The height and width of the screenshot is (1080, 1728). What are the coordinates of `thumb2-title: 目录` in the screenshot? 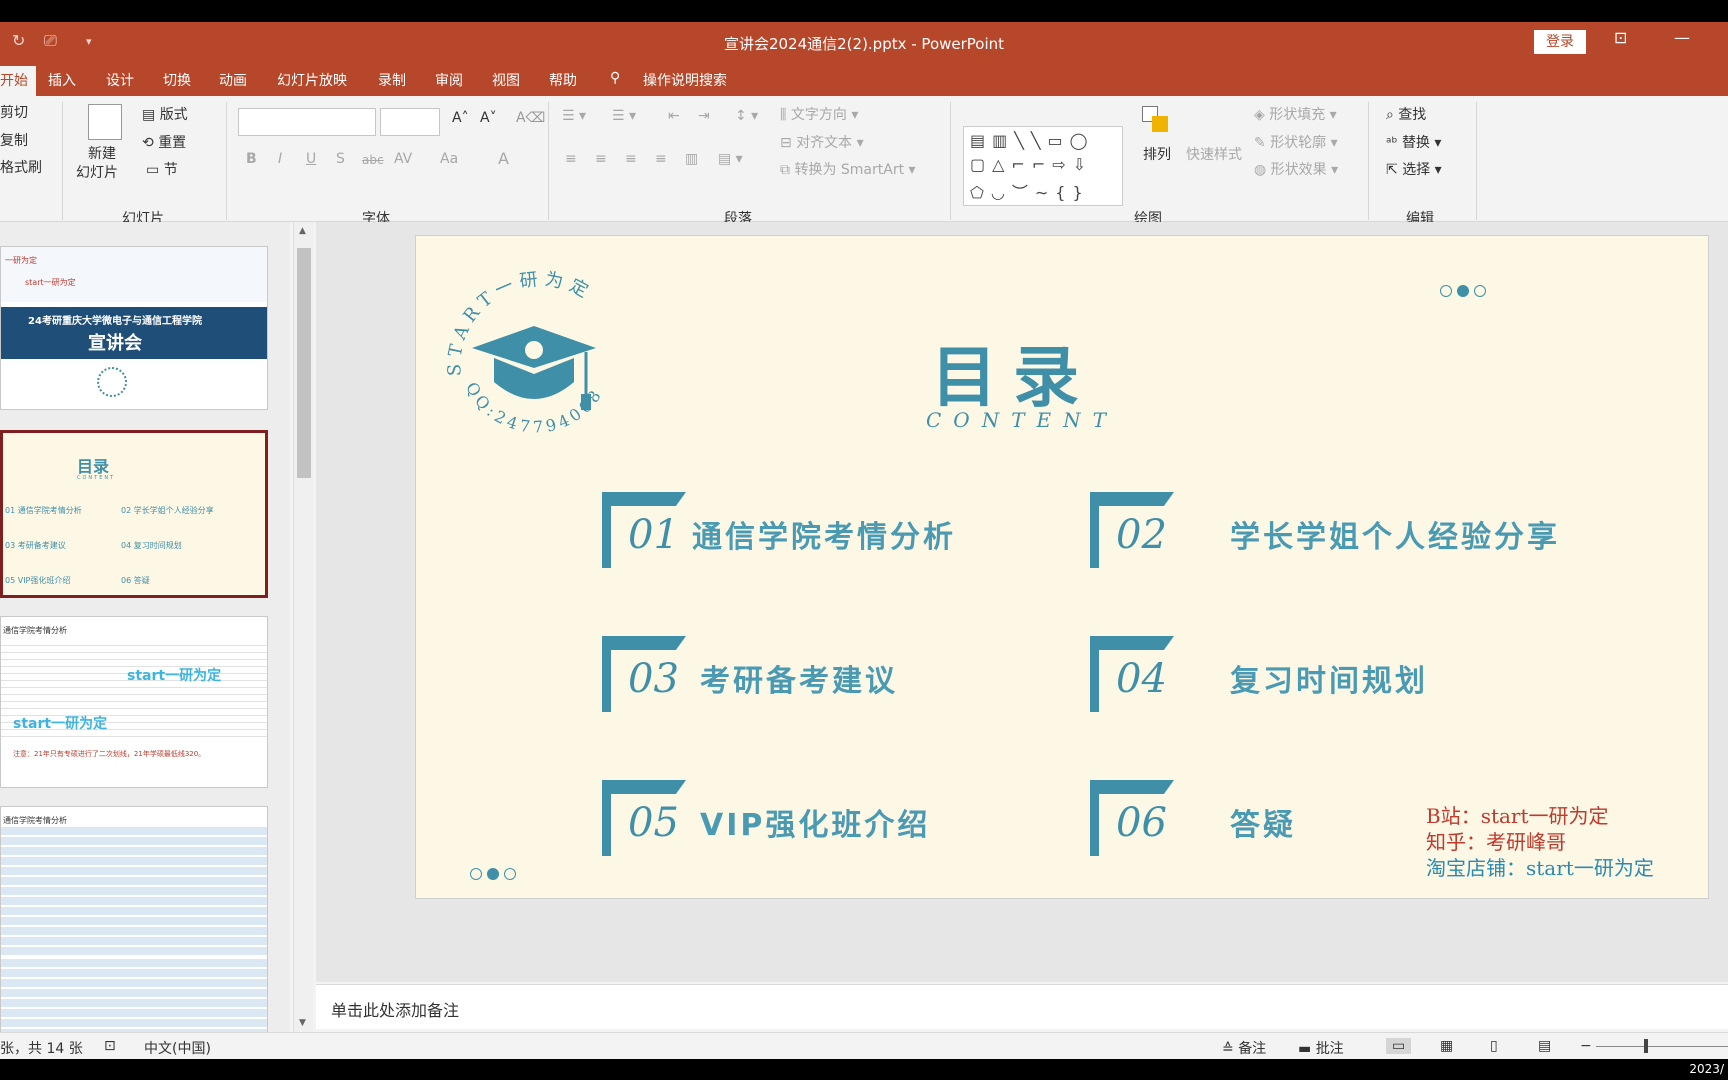 It's located at (93, 466).